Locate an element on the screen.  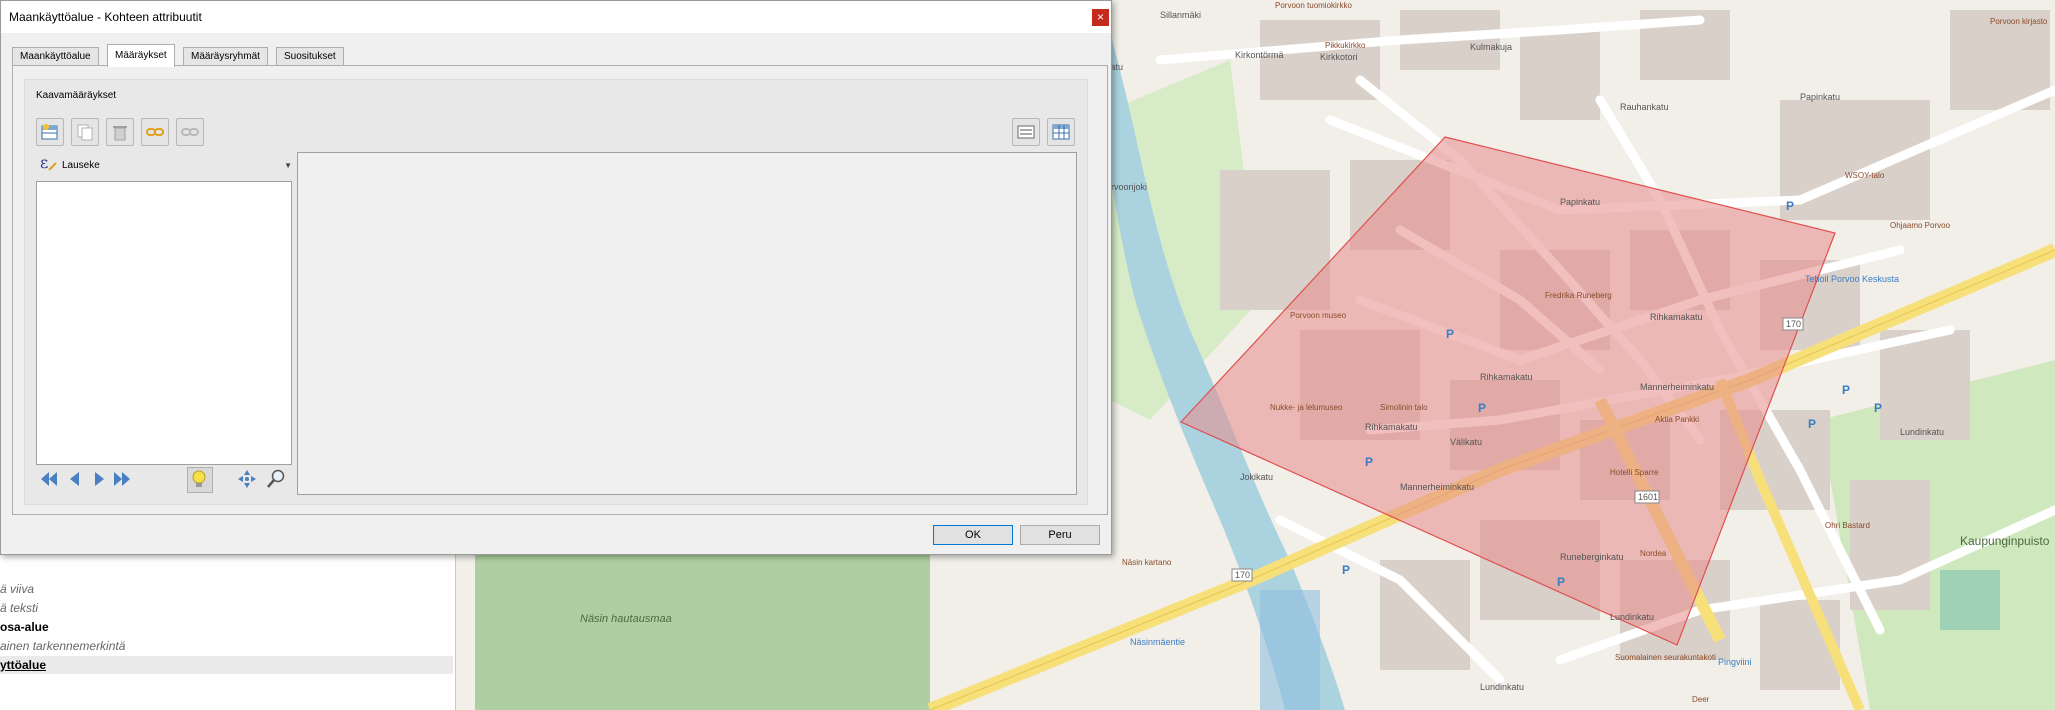
svg-text: ε is located at coordinates (44, 162).